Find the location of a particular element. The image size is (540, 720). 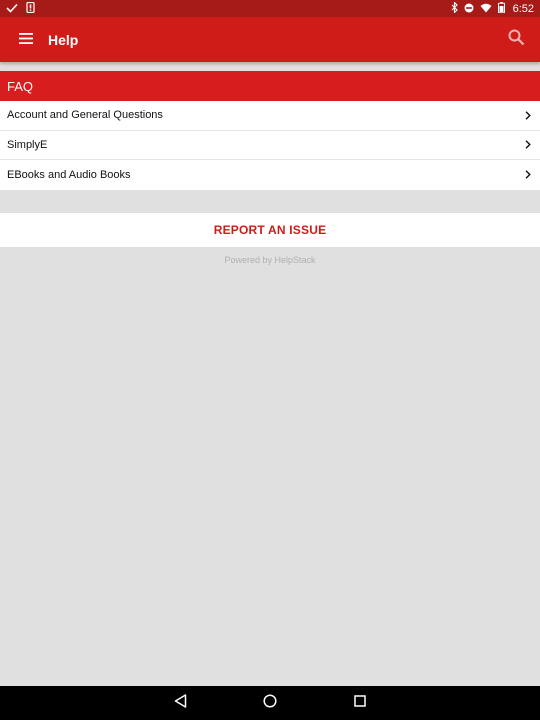

search-icon is located at coordinates (516, 40).